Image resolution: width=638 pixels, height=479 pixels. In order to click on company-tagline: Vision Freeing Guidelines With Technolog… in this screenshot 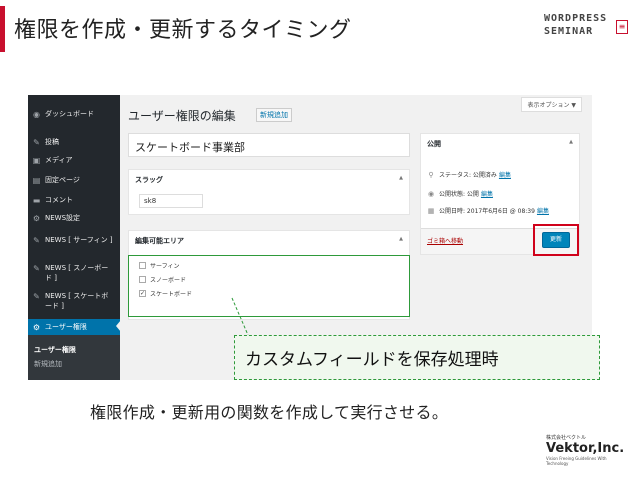, I will do `click(576, 461)`.